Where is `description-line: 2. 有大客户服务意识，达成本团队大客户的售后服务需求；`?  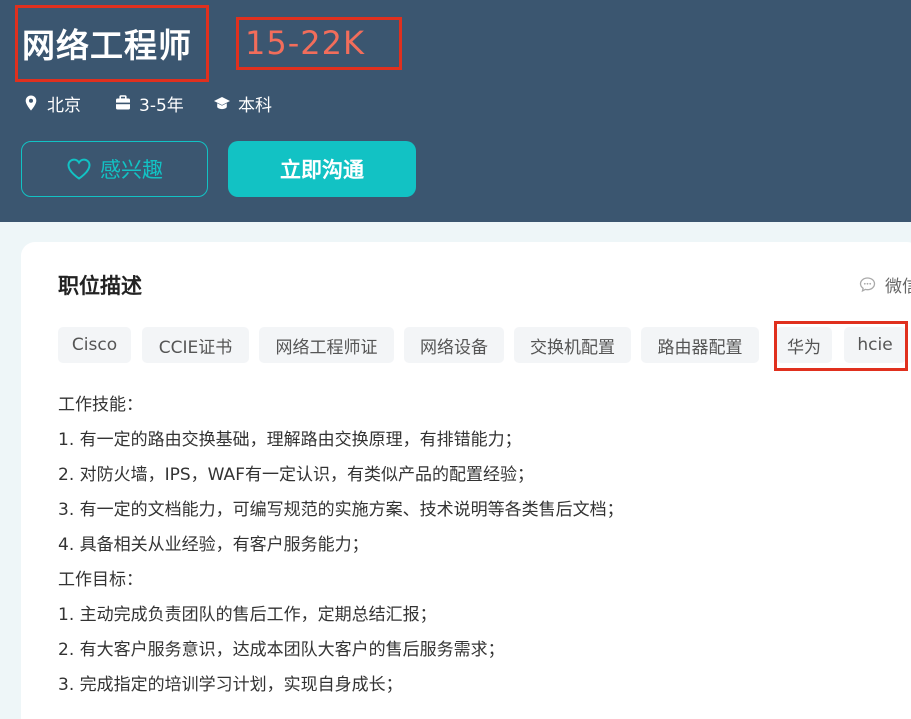 description-line: 2. 有大客户服务意识，达成本团队大客户的售后服务需求； is located at coordinates (281, 650).